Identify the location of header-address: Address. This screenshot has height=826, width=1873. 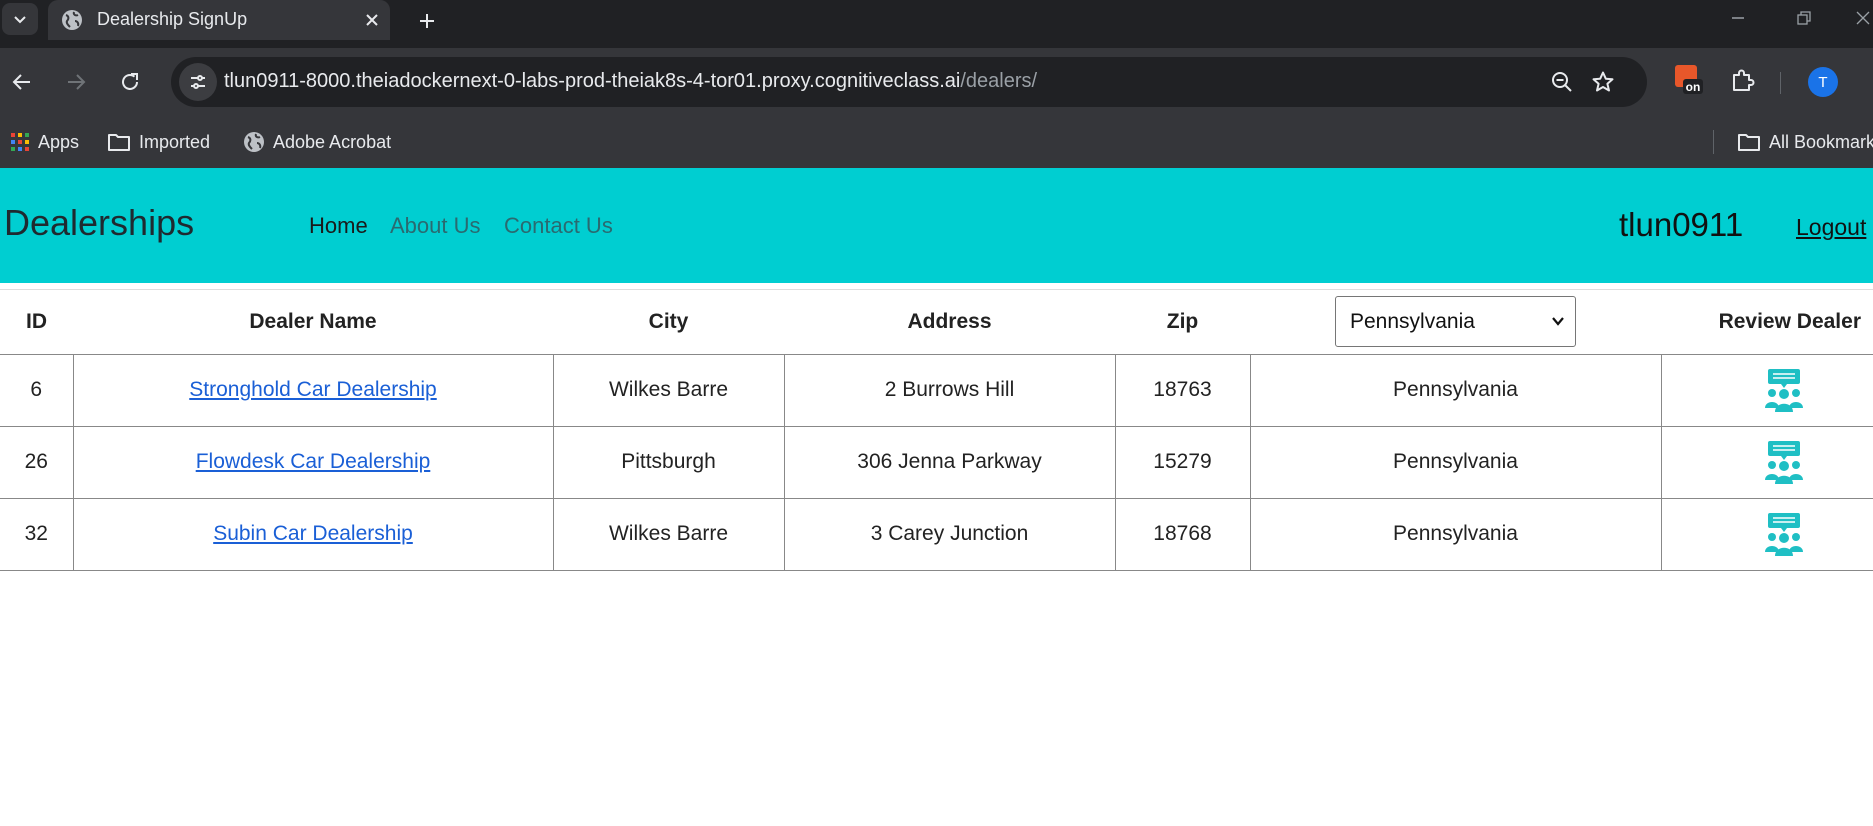
(949, 322).